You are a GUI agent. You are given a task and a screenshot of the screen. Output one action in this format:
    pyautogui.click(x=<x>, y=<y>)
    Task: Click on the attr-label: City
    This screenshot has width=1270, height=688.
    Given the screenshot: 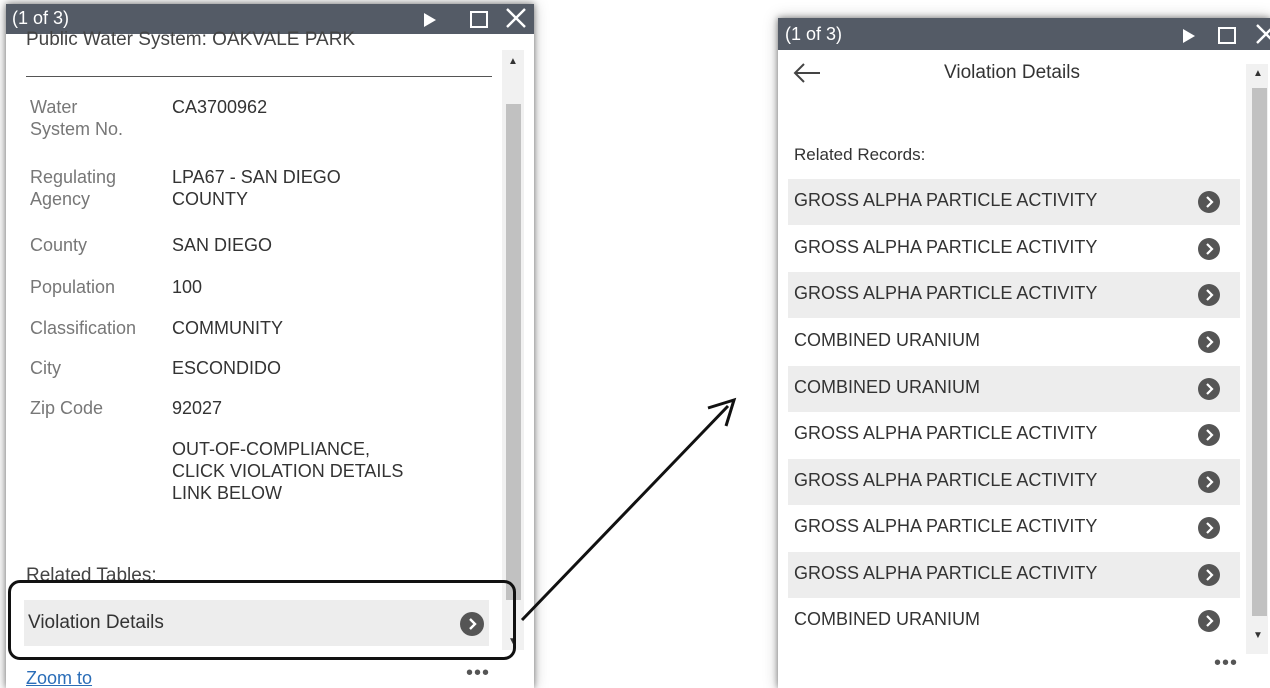 What is the action you would take?
    pyautogui.click(x=45, y=368)
    